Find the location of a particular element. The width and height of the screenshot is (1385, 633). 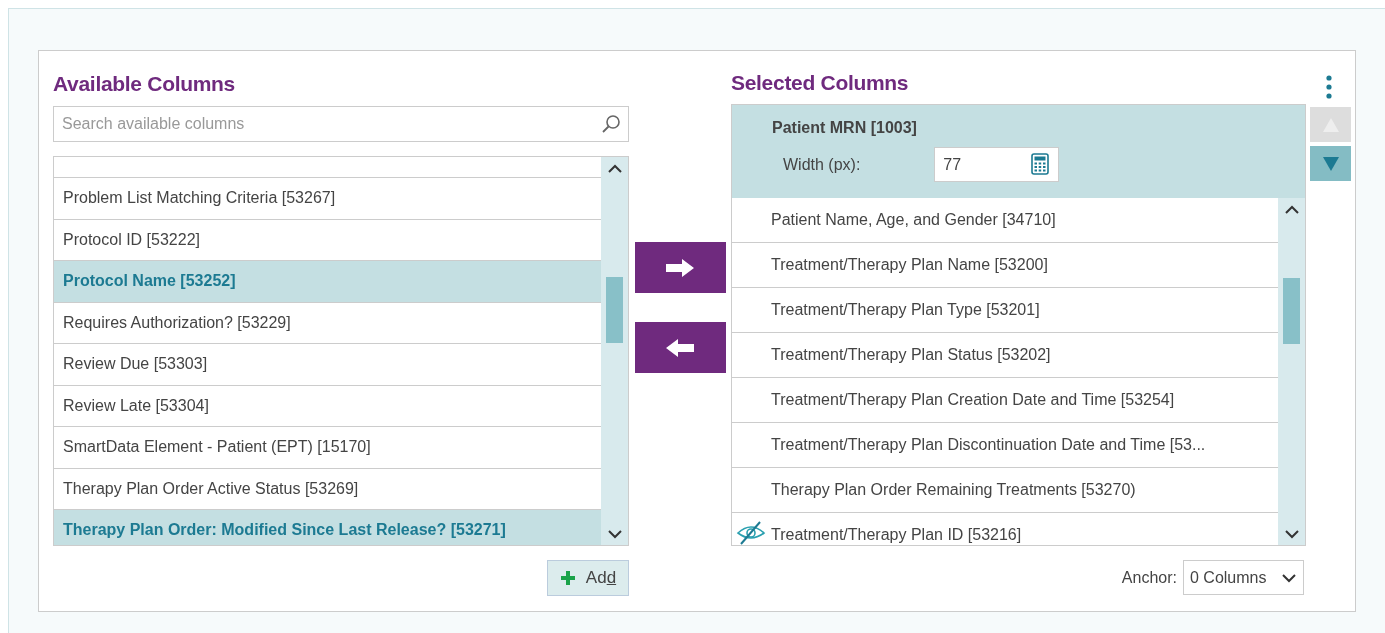

move-right-button is located at coordinates (680, 267).